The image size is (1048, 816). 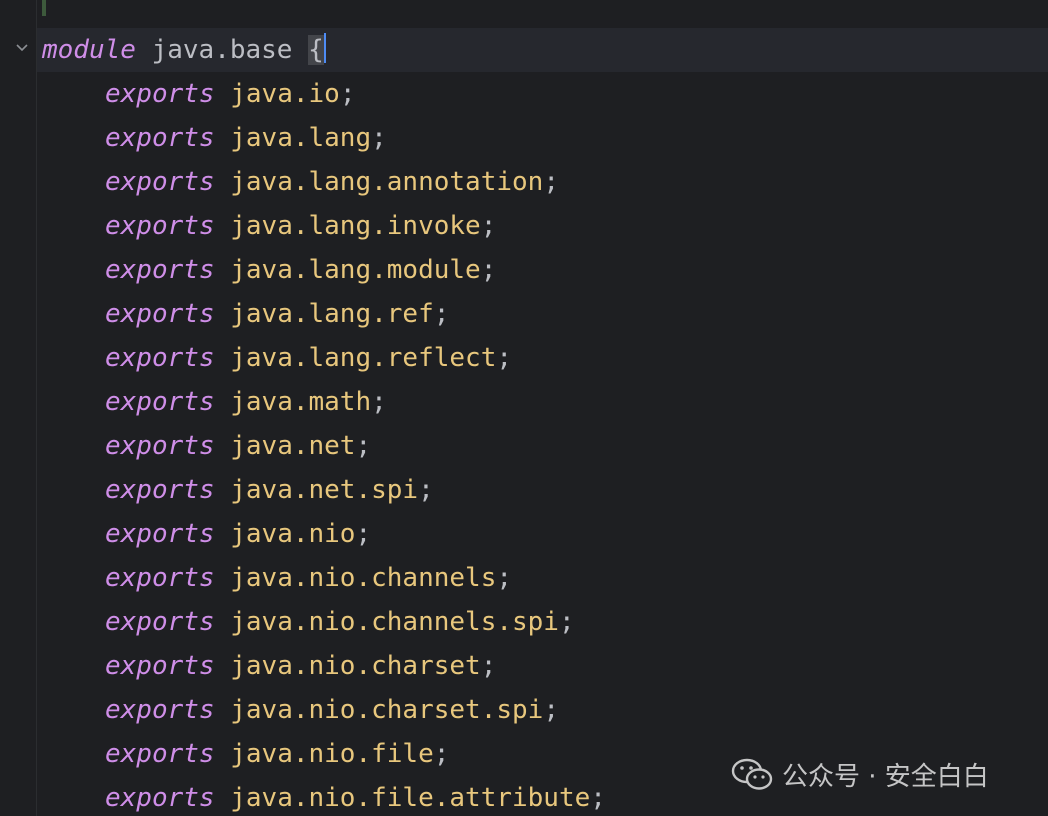 I want to click on export-line: exports java.nio.channels.spi;, so click(x=308, y=622).